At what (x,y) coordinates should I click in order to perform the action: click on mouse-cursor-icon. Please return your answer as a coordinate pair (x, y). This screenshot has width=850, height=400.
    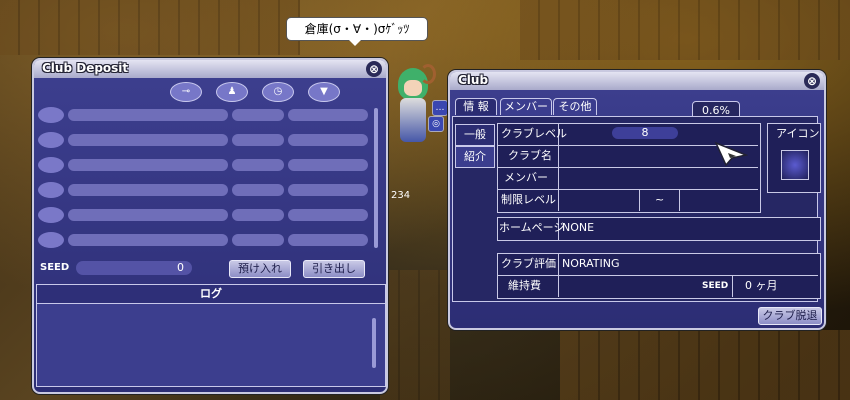
    Looking at the image, I should click on (731, 154).